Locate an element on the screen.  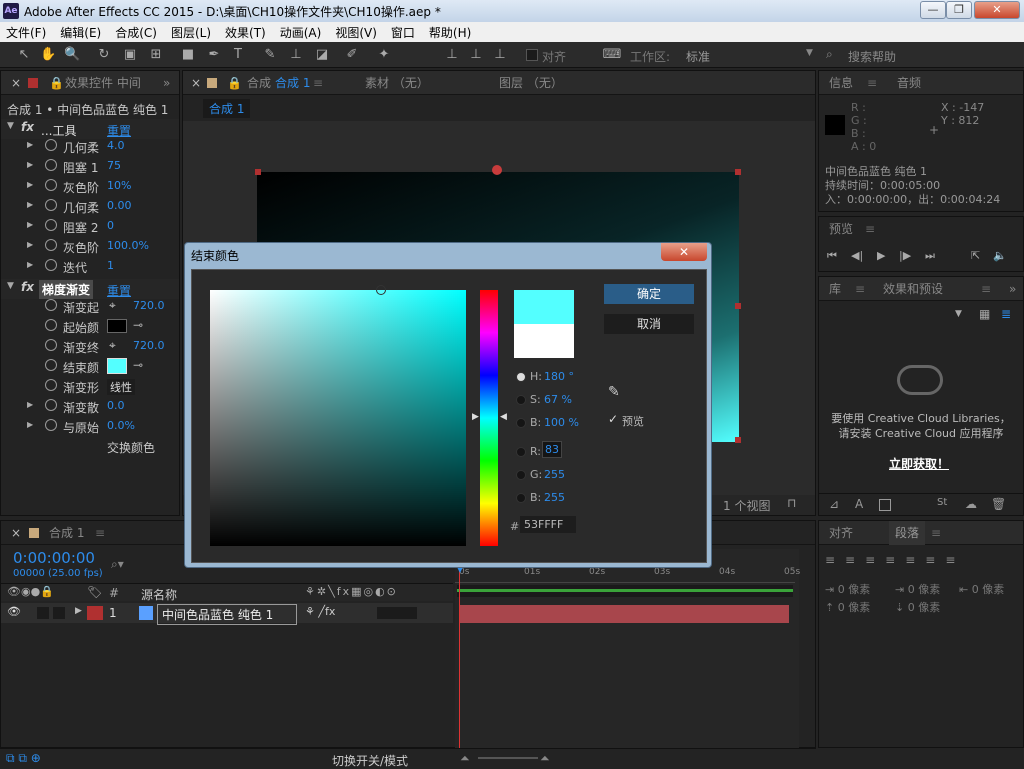
prop-value: 100.0% is located at coordinates (128, 245).